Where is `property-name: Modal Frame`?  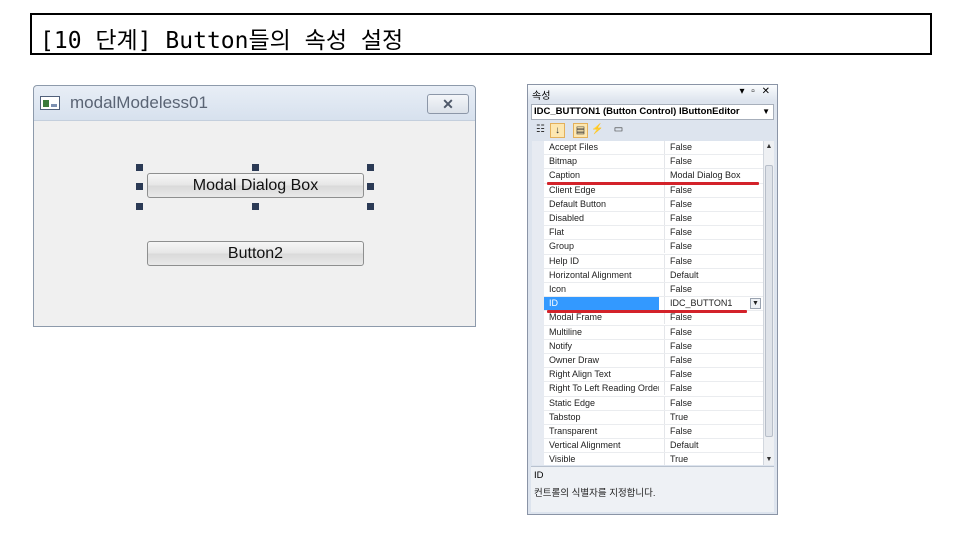
property-name: Modal Frame is located at coordinates (576, 317).